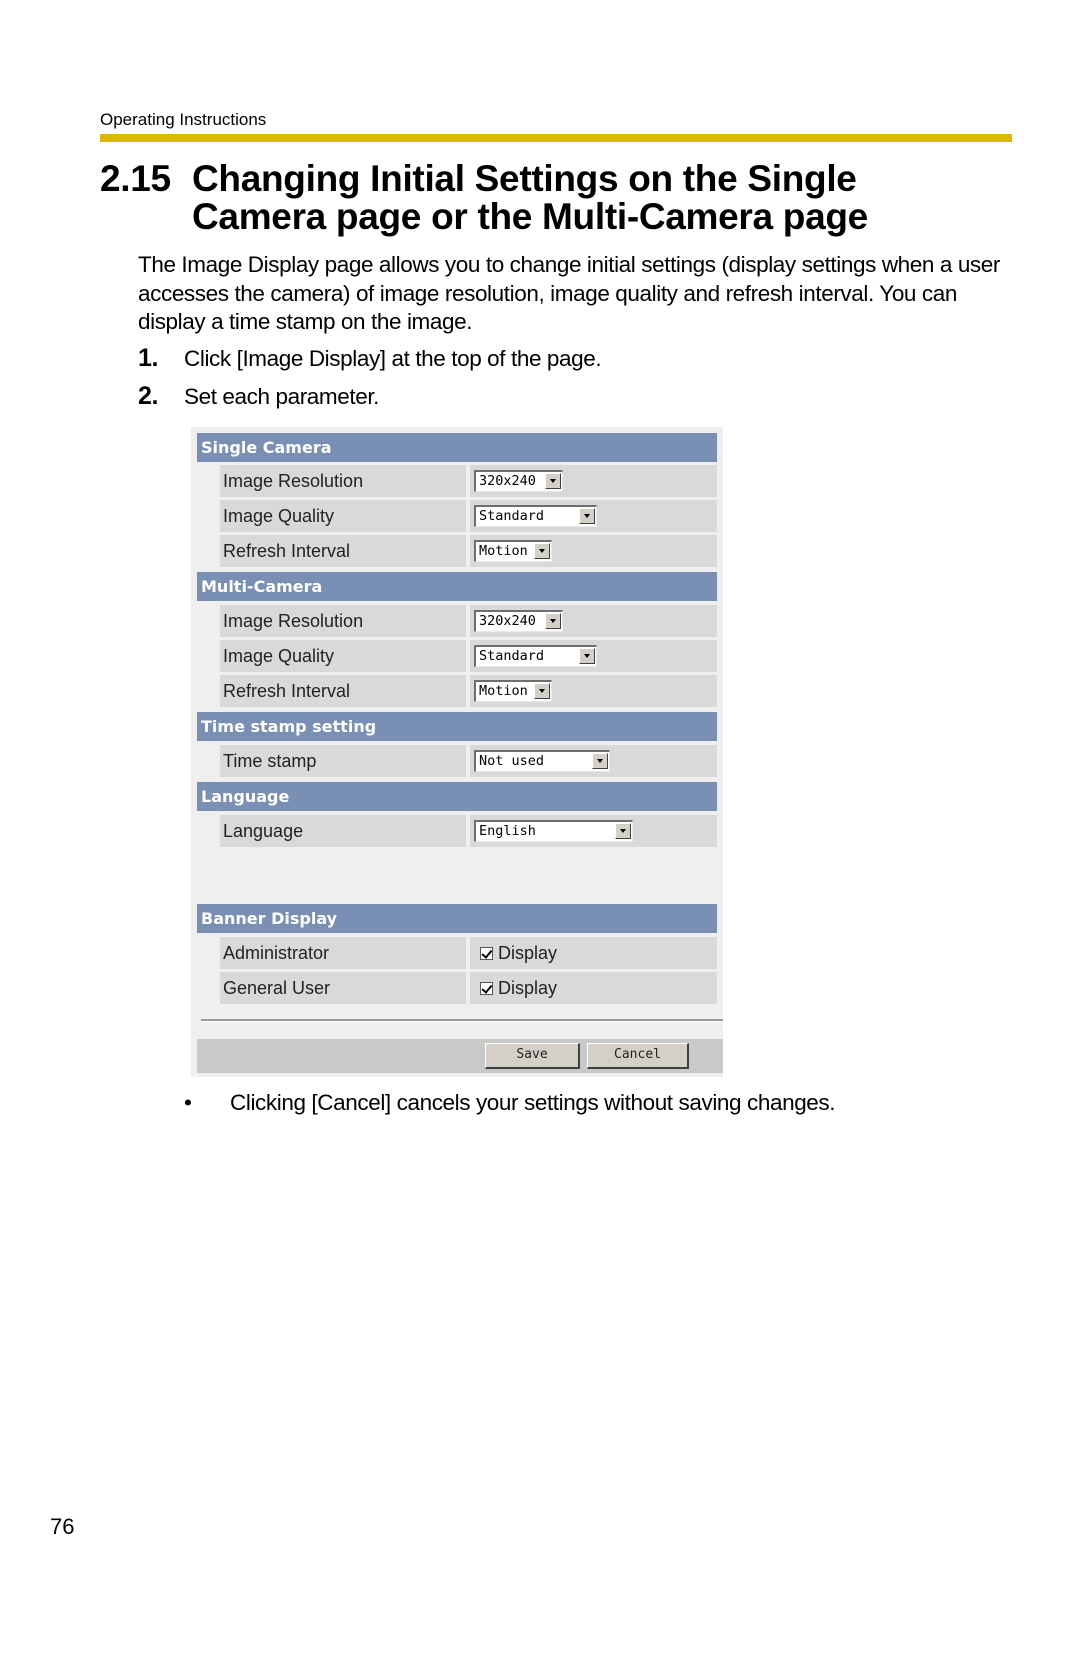  I want to click on single-refresh-interval-select: Motion, so click(513, 551).